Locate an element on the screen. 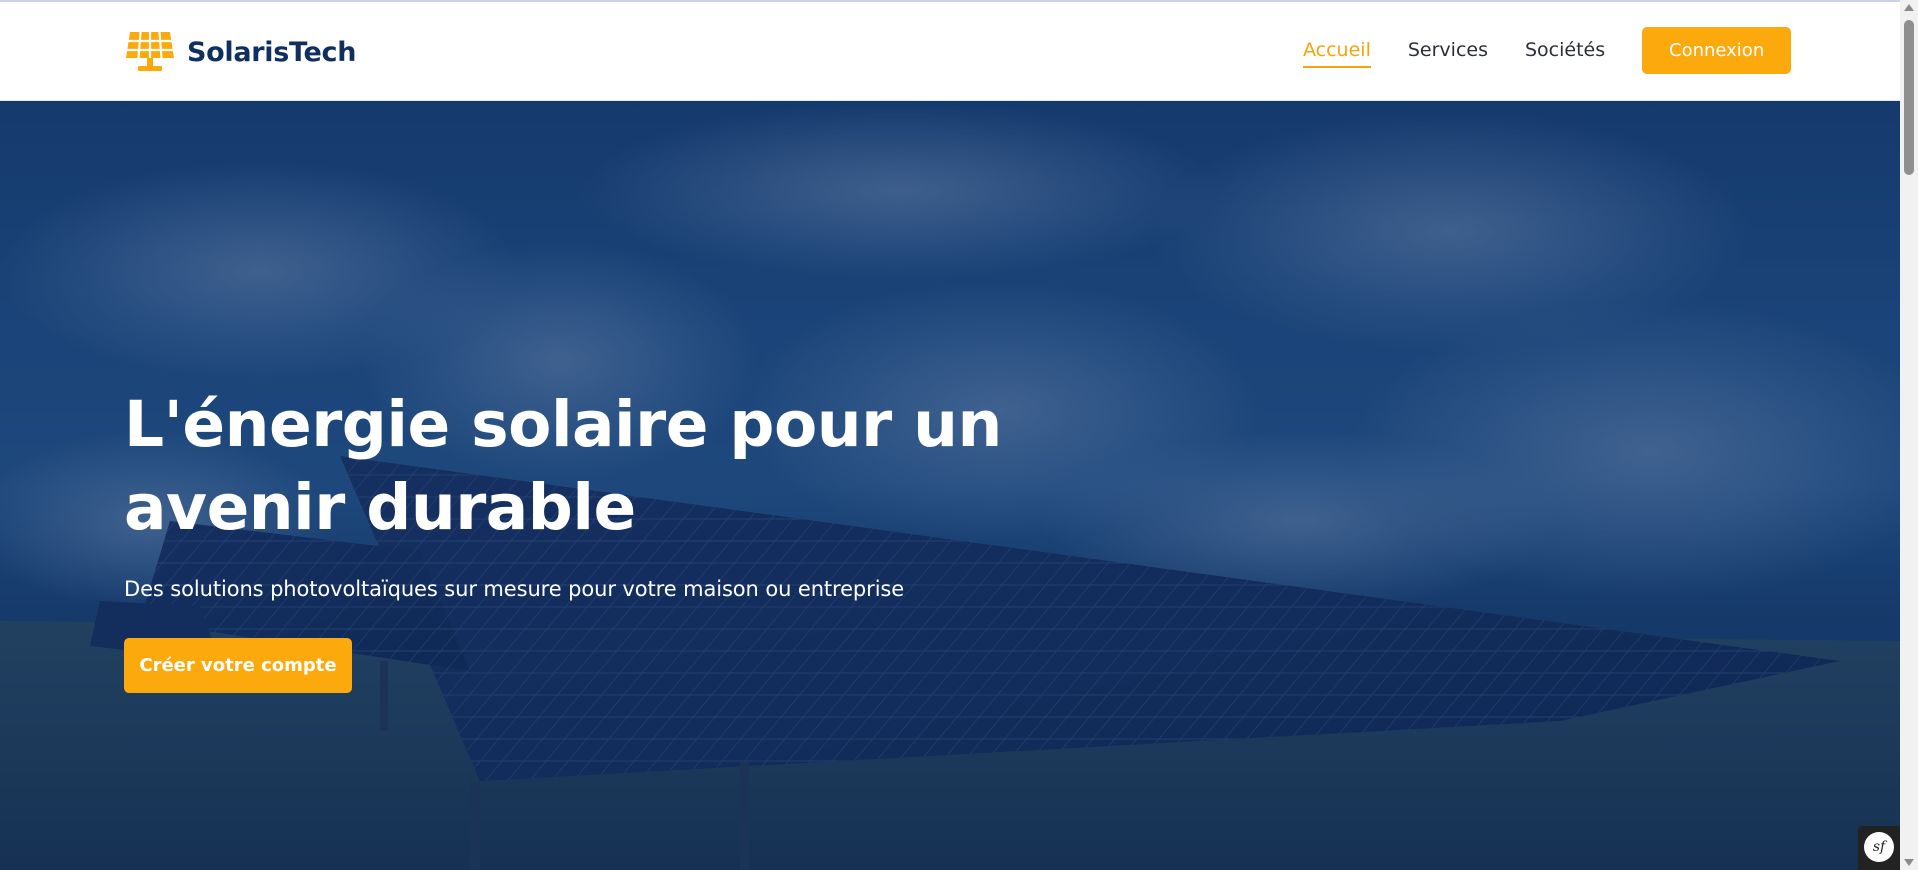  scroll-thumb is located at coordinates (1909, 97).